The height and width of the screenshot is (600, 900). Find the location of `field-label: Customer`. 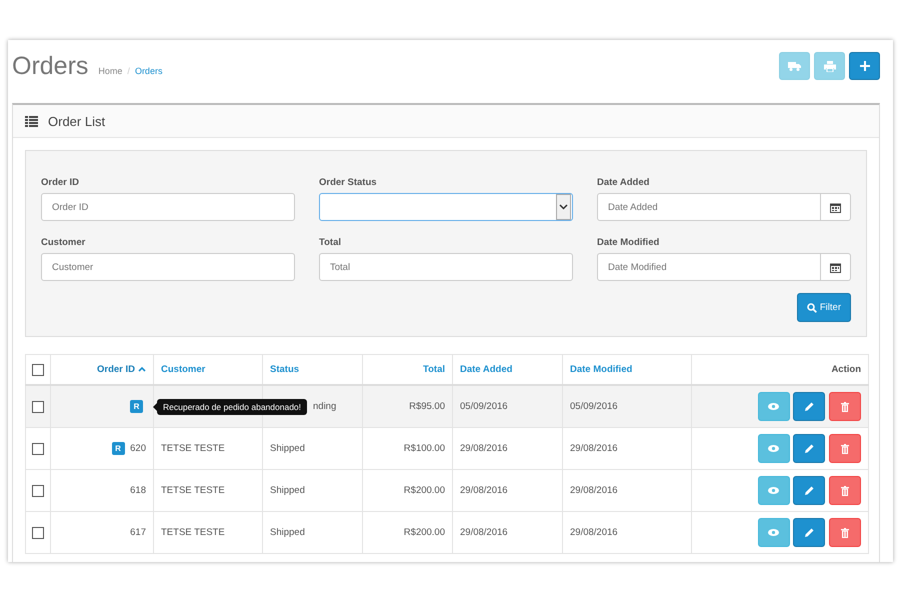

field-label: Customer is located at coordinates (63, 242).